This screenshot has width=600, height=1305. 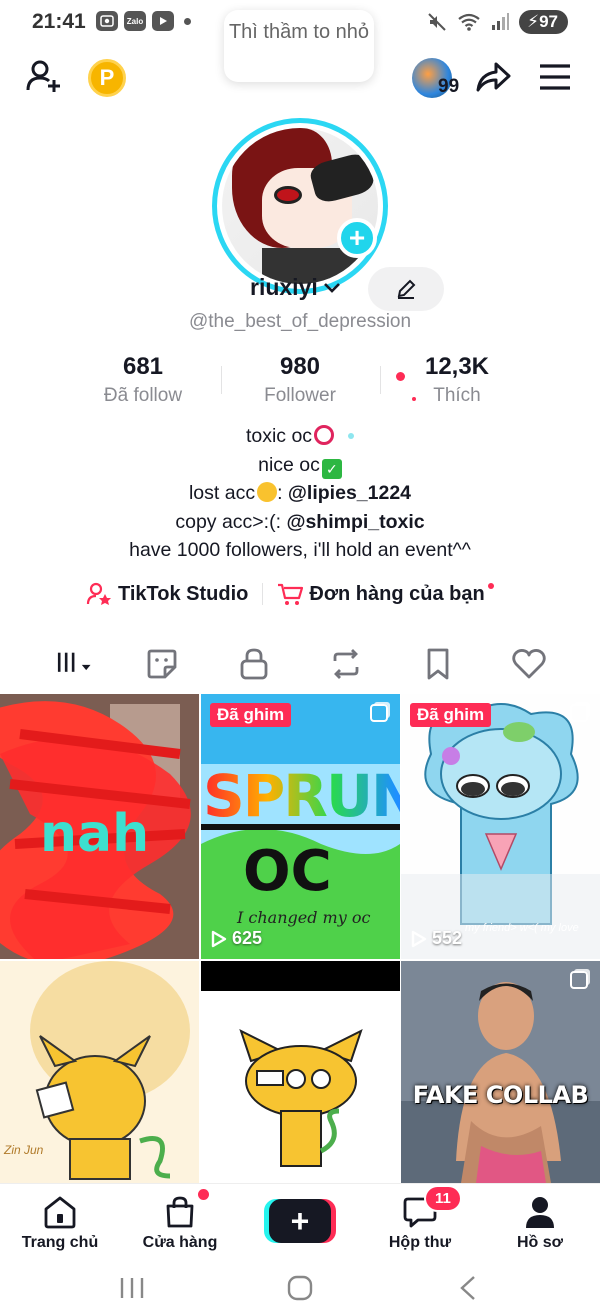 I want to click on stat-followers: 980 Follower, so click(x=300, y=380).